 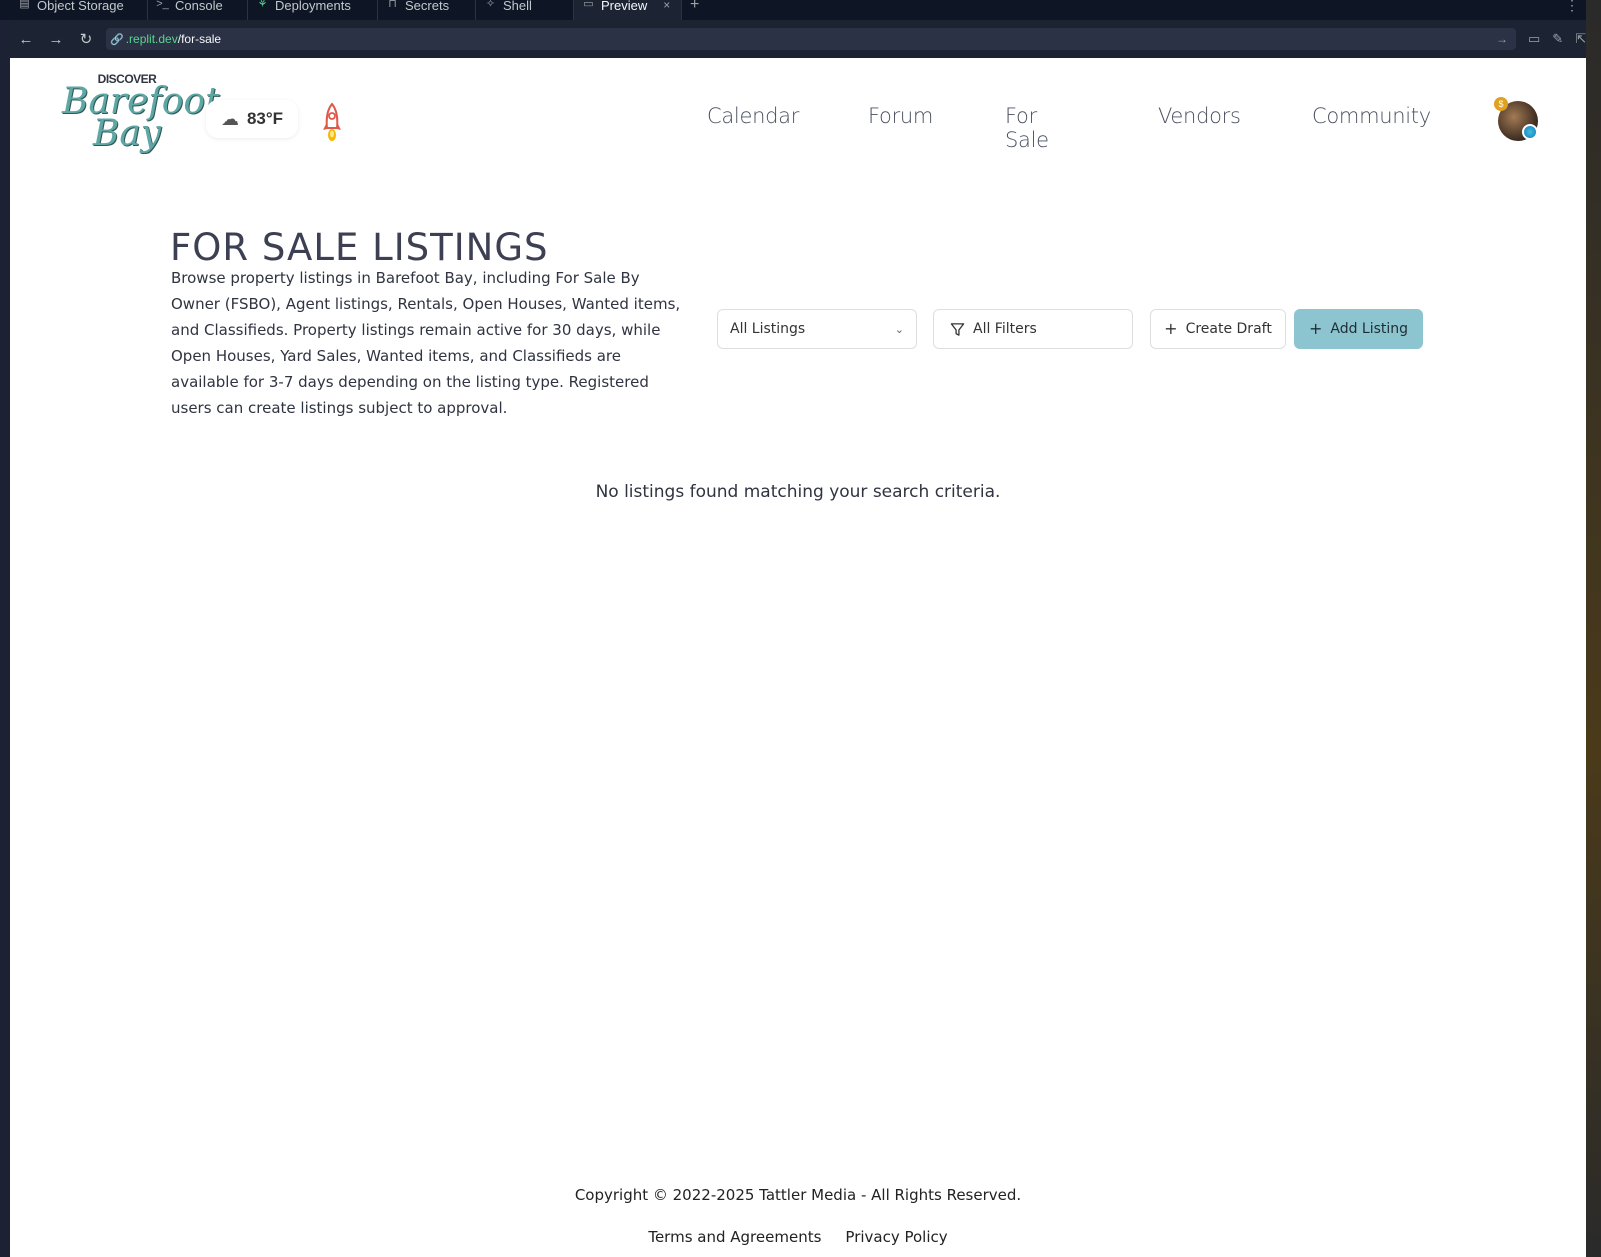 I want to click on coin-badge-icon: $, so click(x=1501, y=104).